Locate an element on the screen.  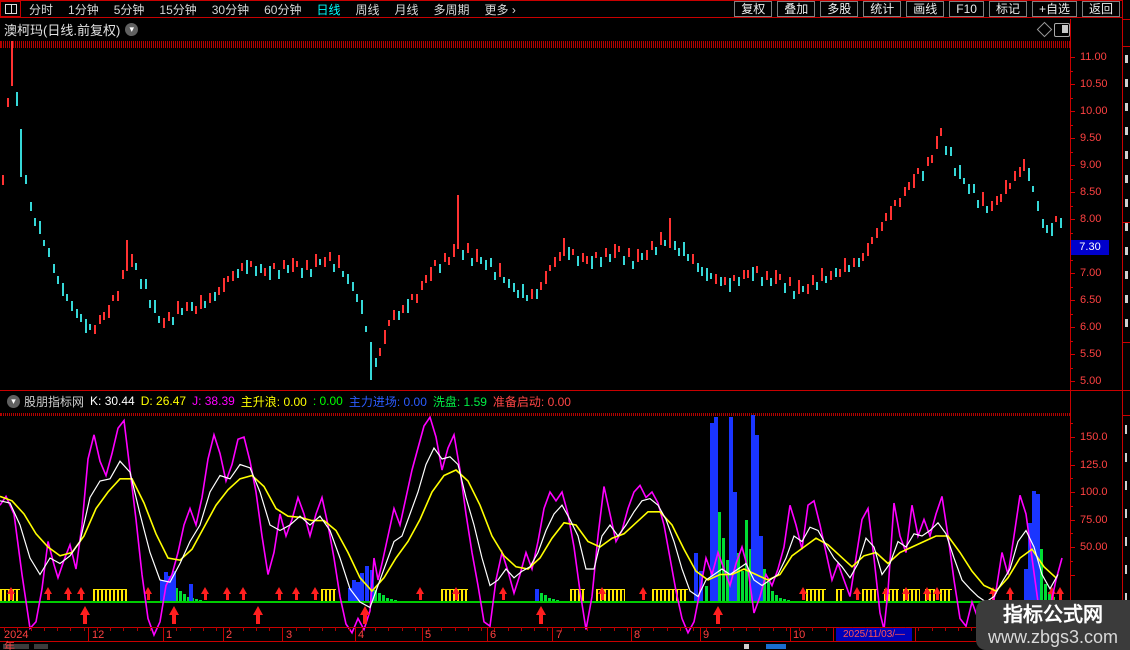
clipped-right-sidebar is located at coordinates (1126, 325).